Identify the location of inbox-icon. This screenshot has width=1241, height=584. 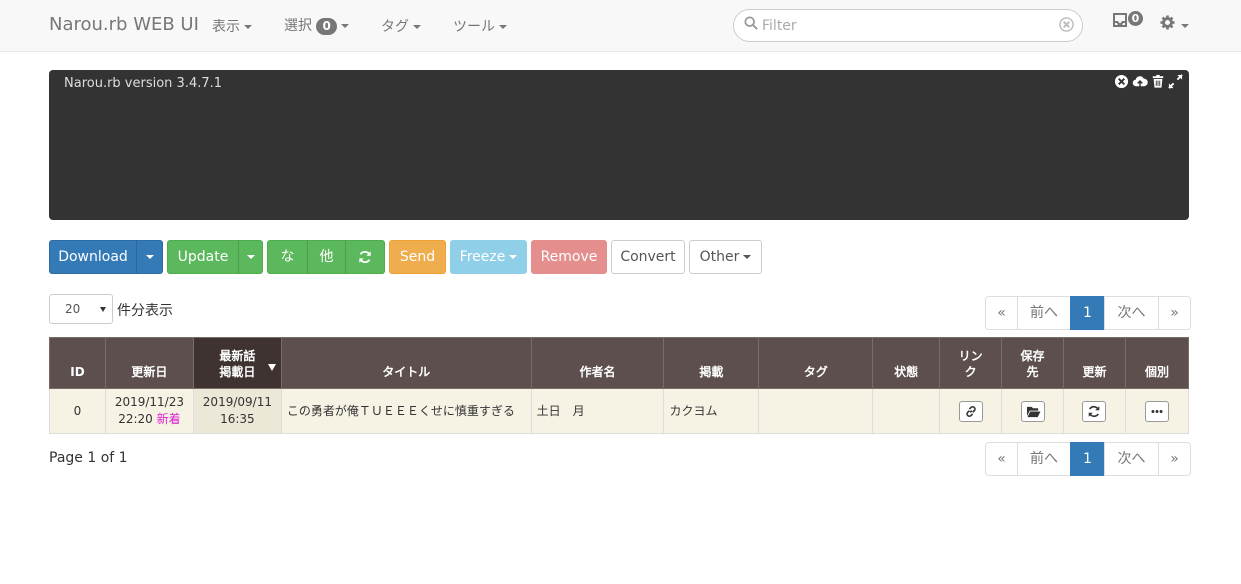
(1120, 20).